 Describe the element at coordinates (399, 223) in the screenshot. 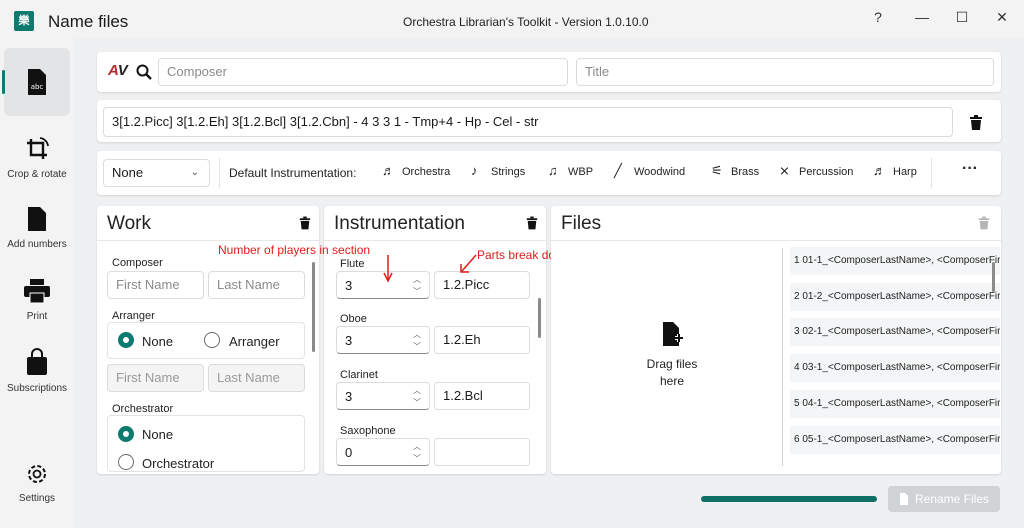

I see `instrumentation-title: Instrumentation` at that location.